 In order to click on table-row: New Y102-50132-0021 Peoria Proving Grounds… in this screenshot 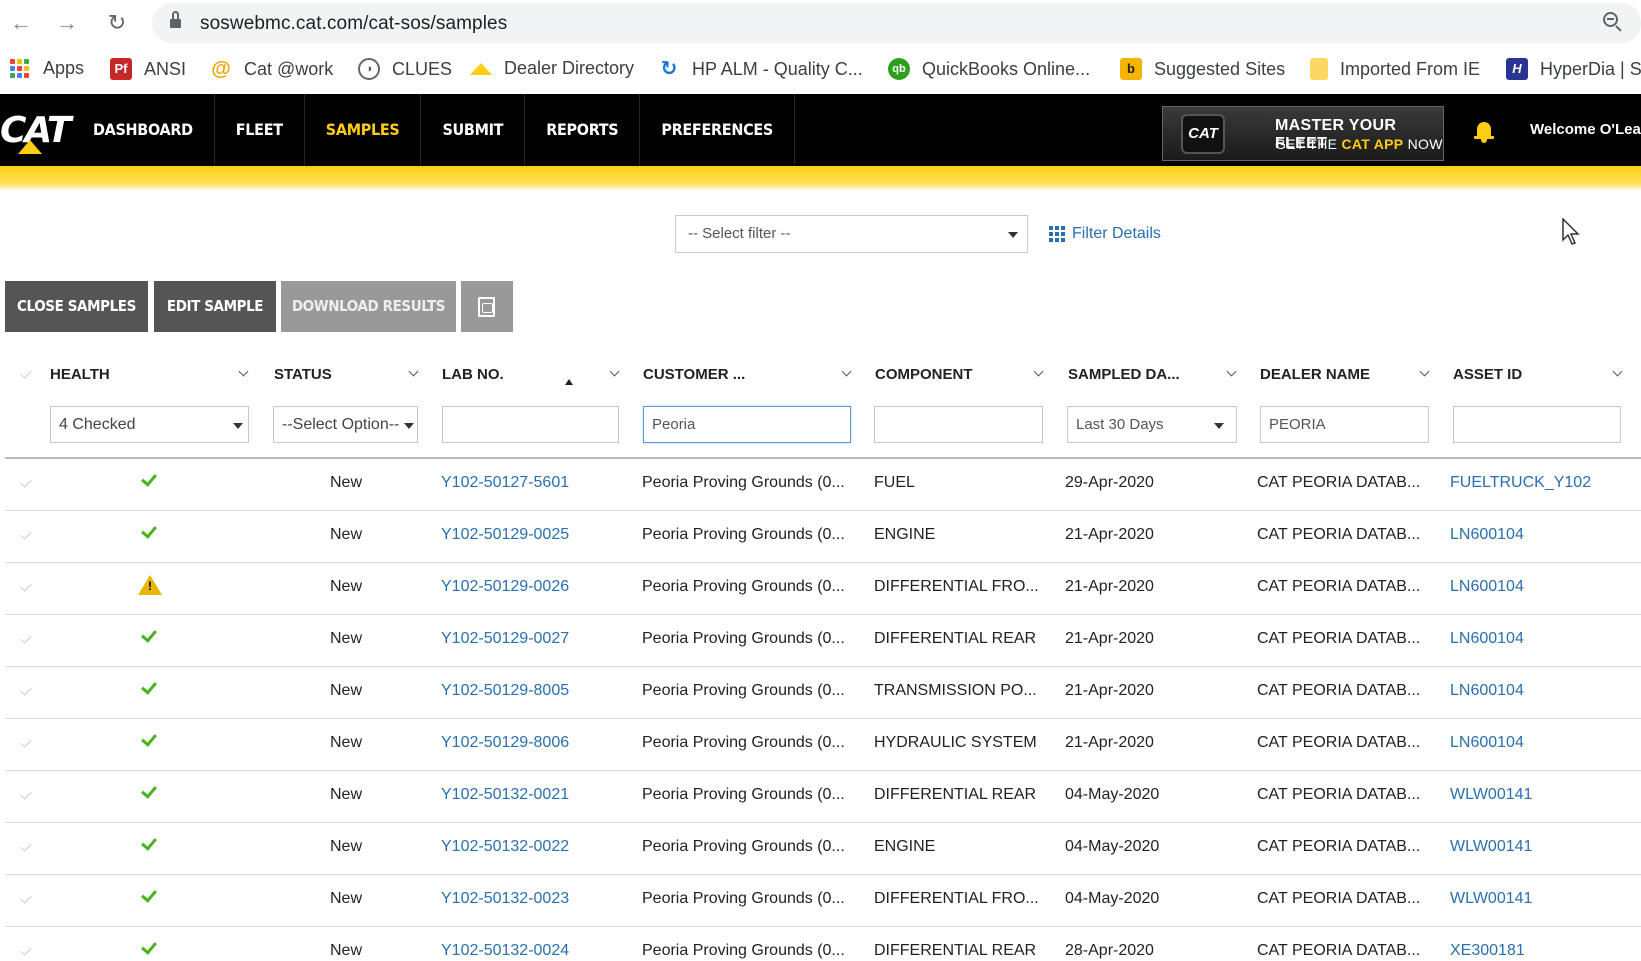, I will do `click(823, 797)`.